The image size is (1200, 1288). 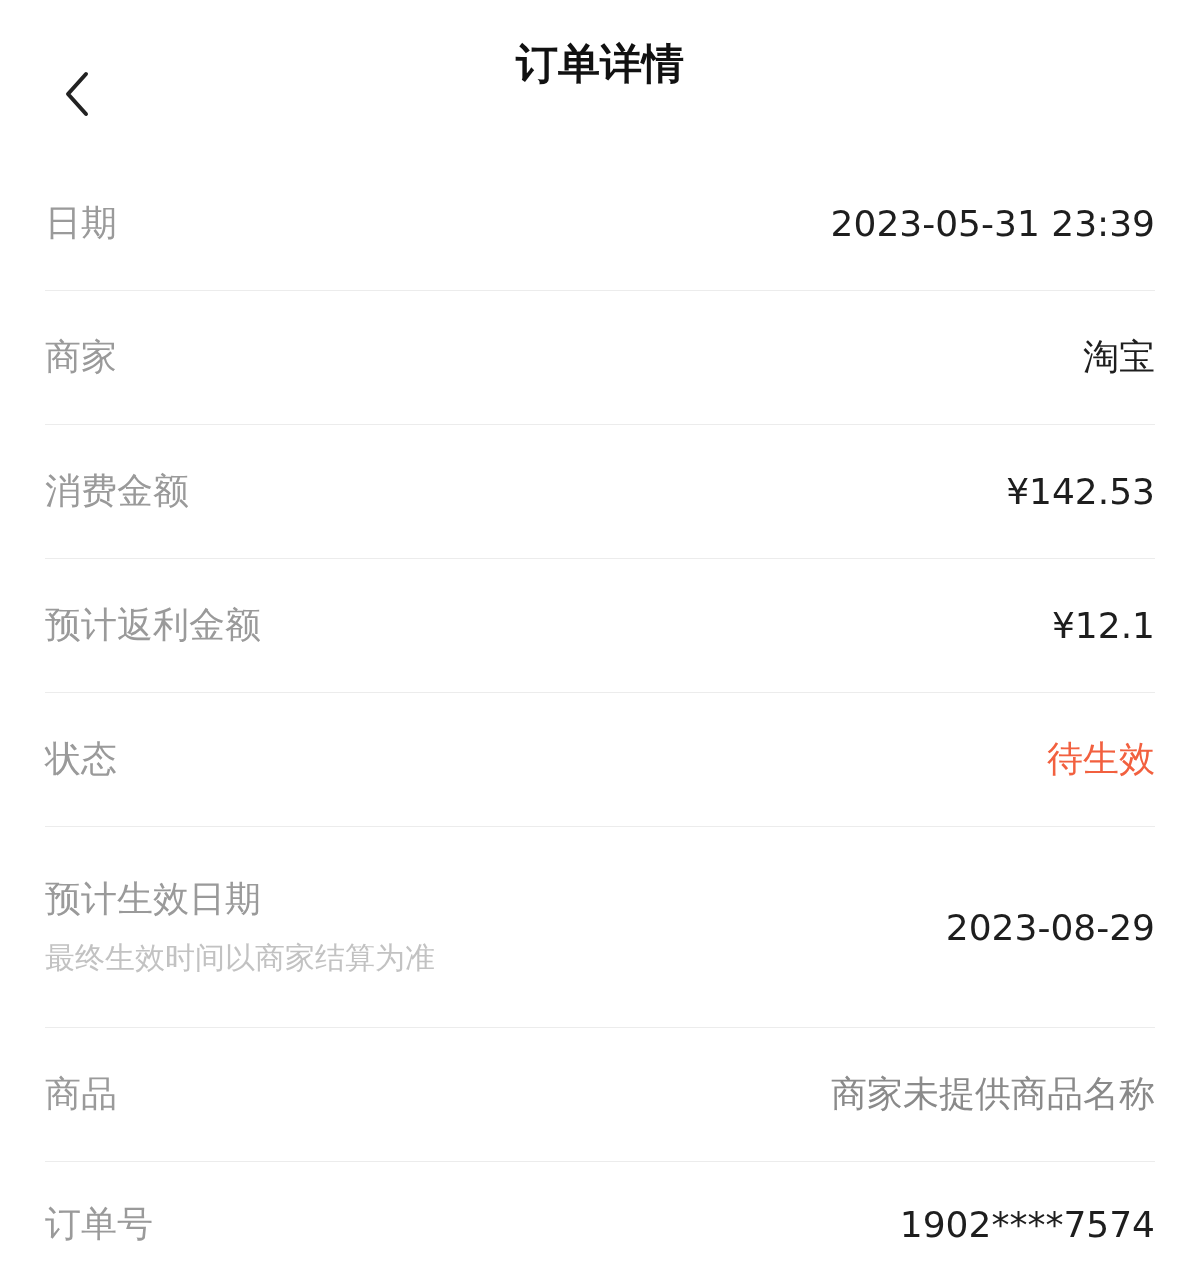 What do you see at coordinates (1119, 357) in the screenshot?
I see `field-value: 淘宝` at bounding box center [1119, 357].